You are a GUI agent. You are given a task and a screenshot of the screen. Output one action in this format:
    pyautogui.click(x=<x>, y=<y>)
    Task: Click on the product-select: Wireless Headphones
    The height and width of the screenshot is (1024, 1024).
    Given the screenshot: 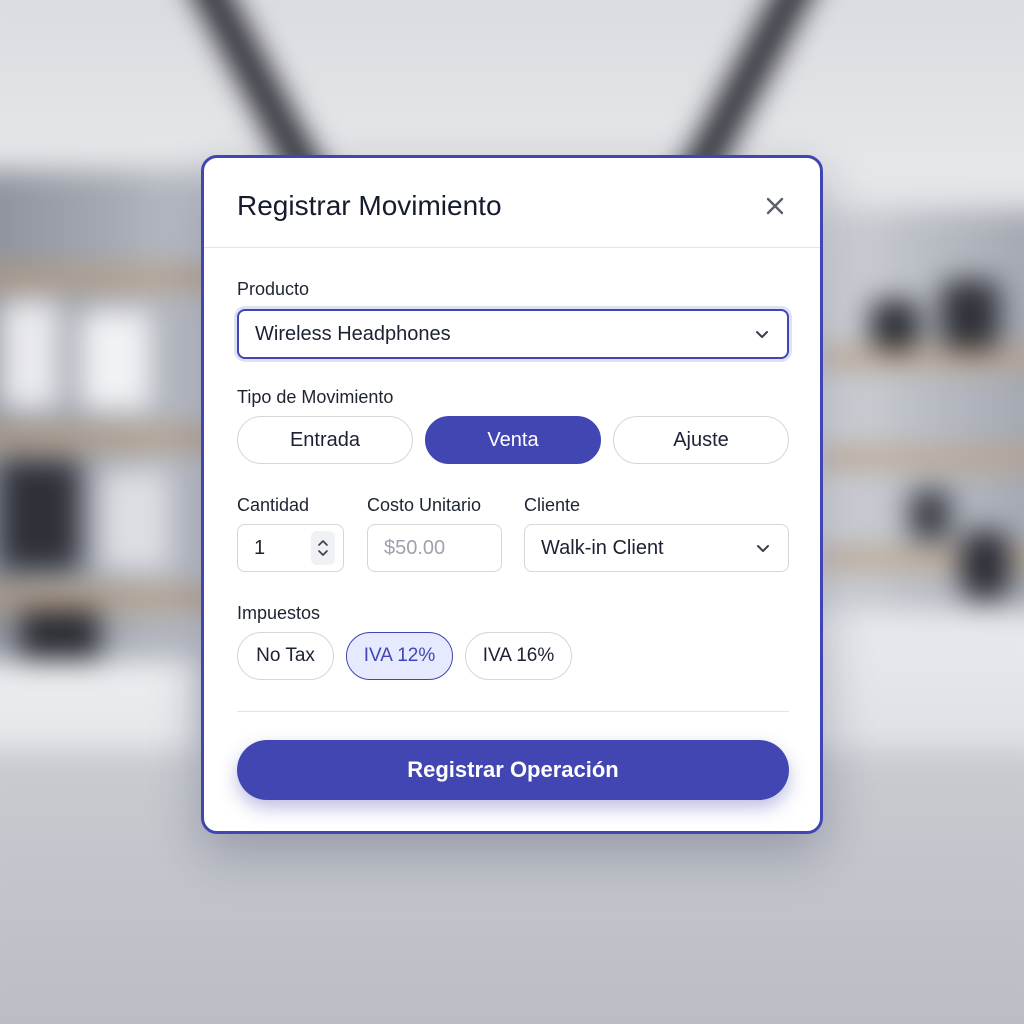 What is the action you would take?
    pyautogui.click(x=513, y=334)
    